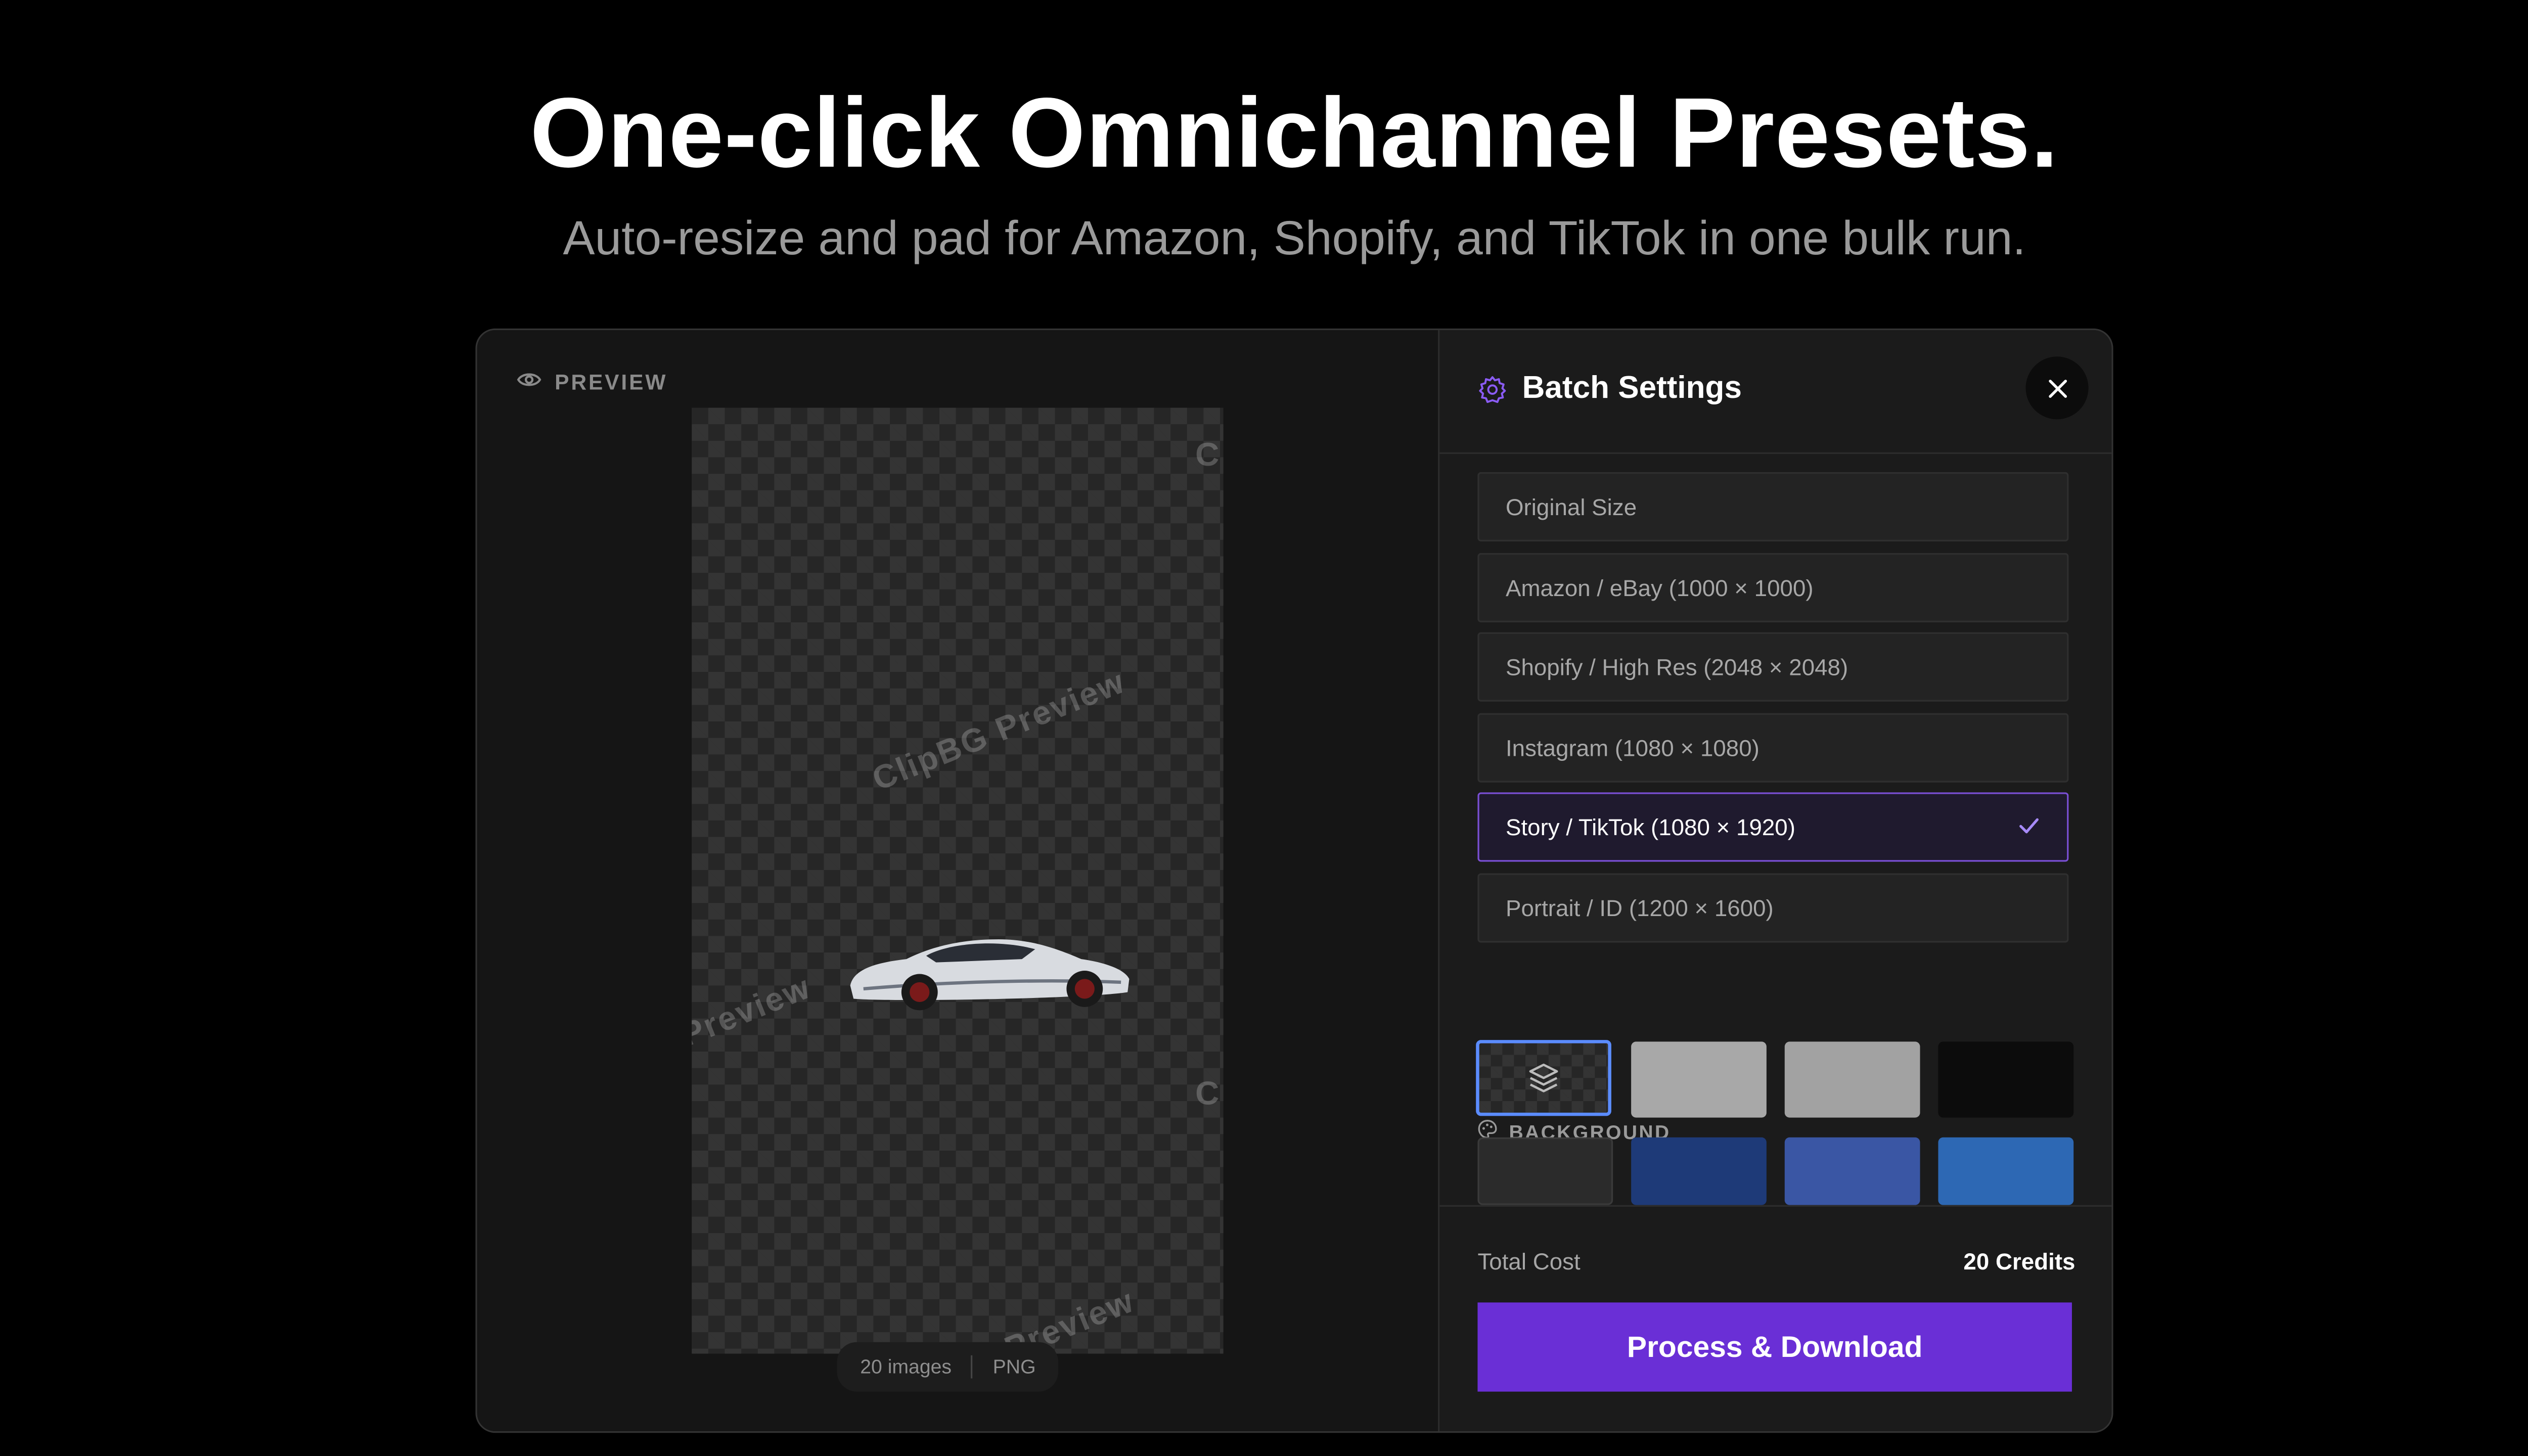  I want to click on panel-footer: Total Cost 20 Credits Process & Download, so click(1776, 1318).